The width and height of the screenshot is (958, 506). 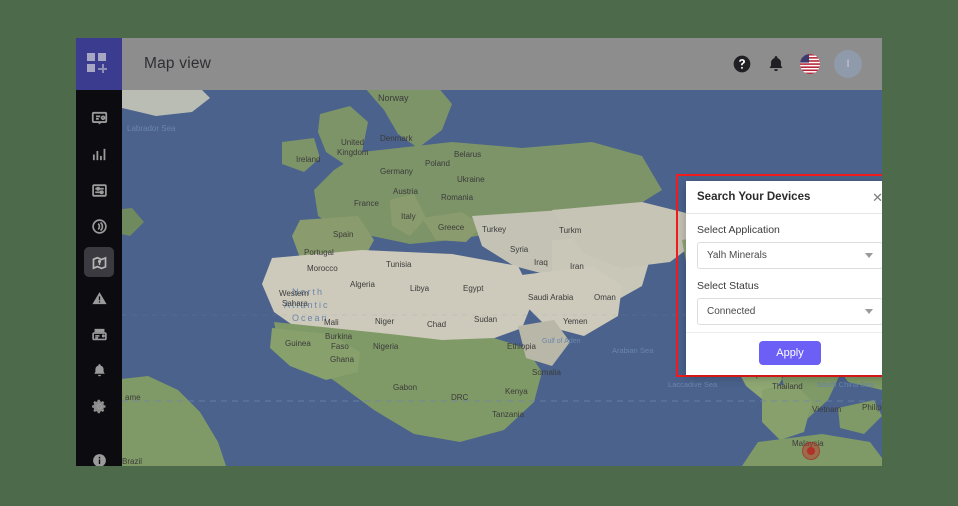 I want to click on server-stack-icon, so click(x=99, y=334).